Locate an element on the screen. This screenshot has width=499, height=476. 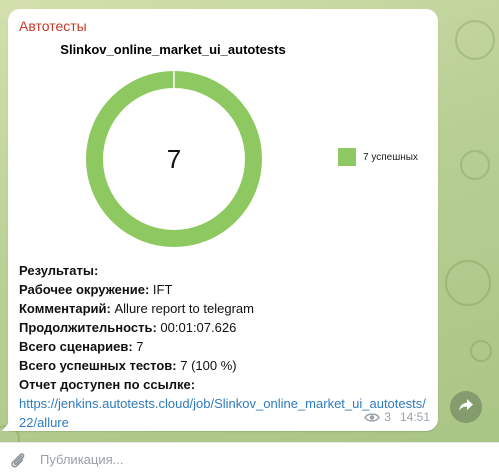
views-count: 3 is located at coordinates (387, 417).